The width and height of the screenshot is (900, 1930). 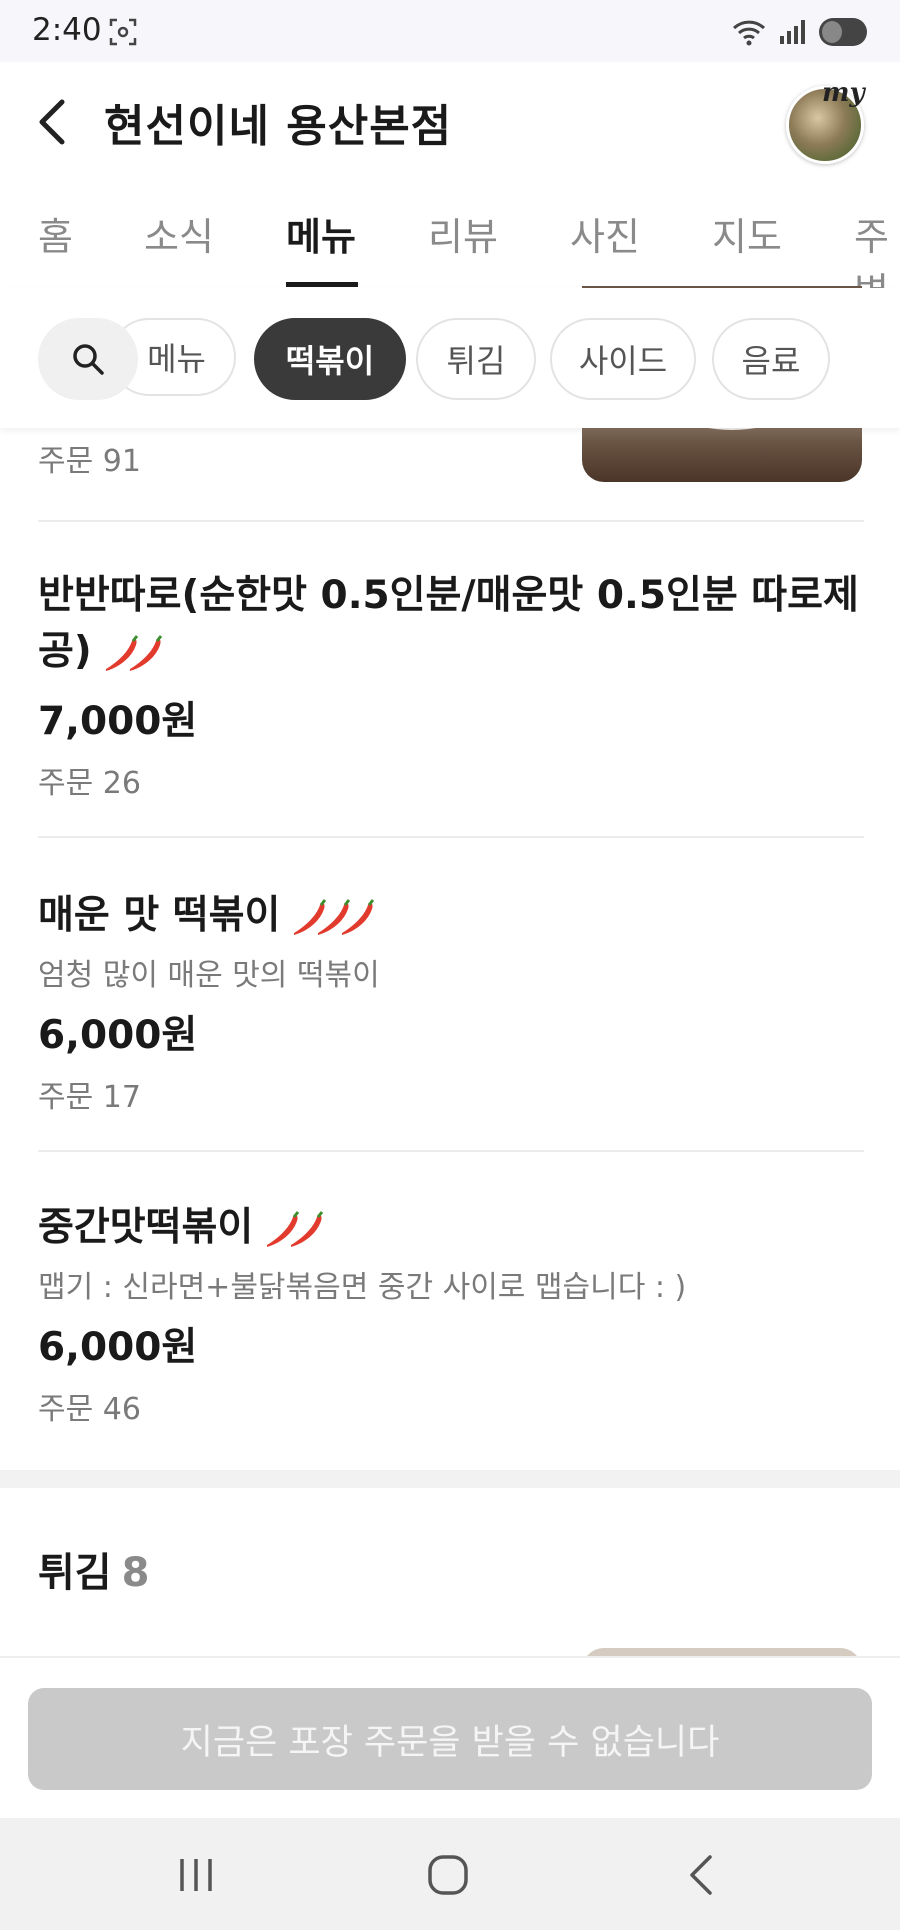 I want to click on category-chip-bar: 메뉴 떡볶이 튀김 사이드 음료, so click(x=450, y=358).